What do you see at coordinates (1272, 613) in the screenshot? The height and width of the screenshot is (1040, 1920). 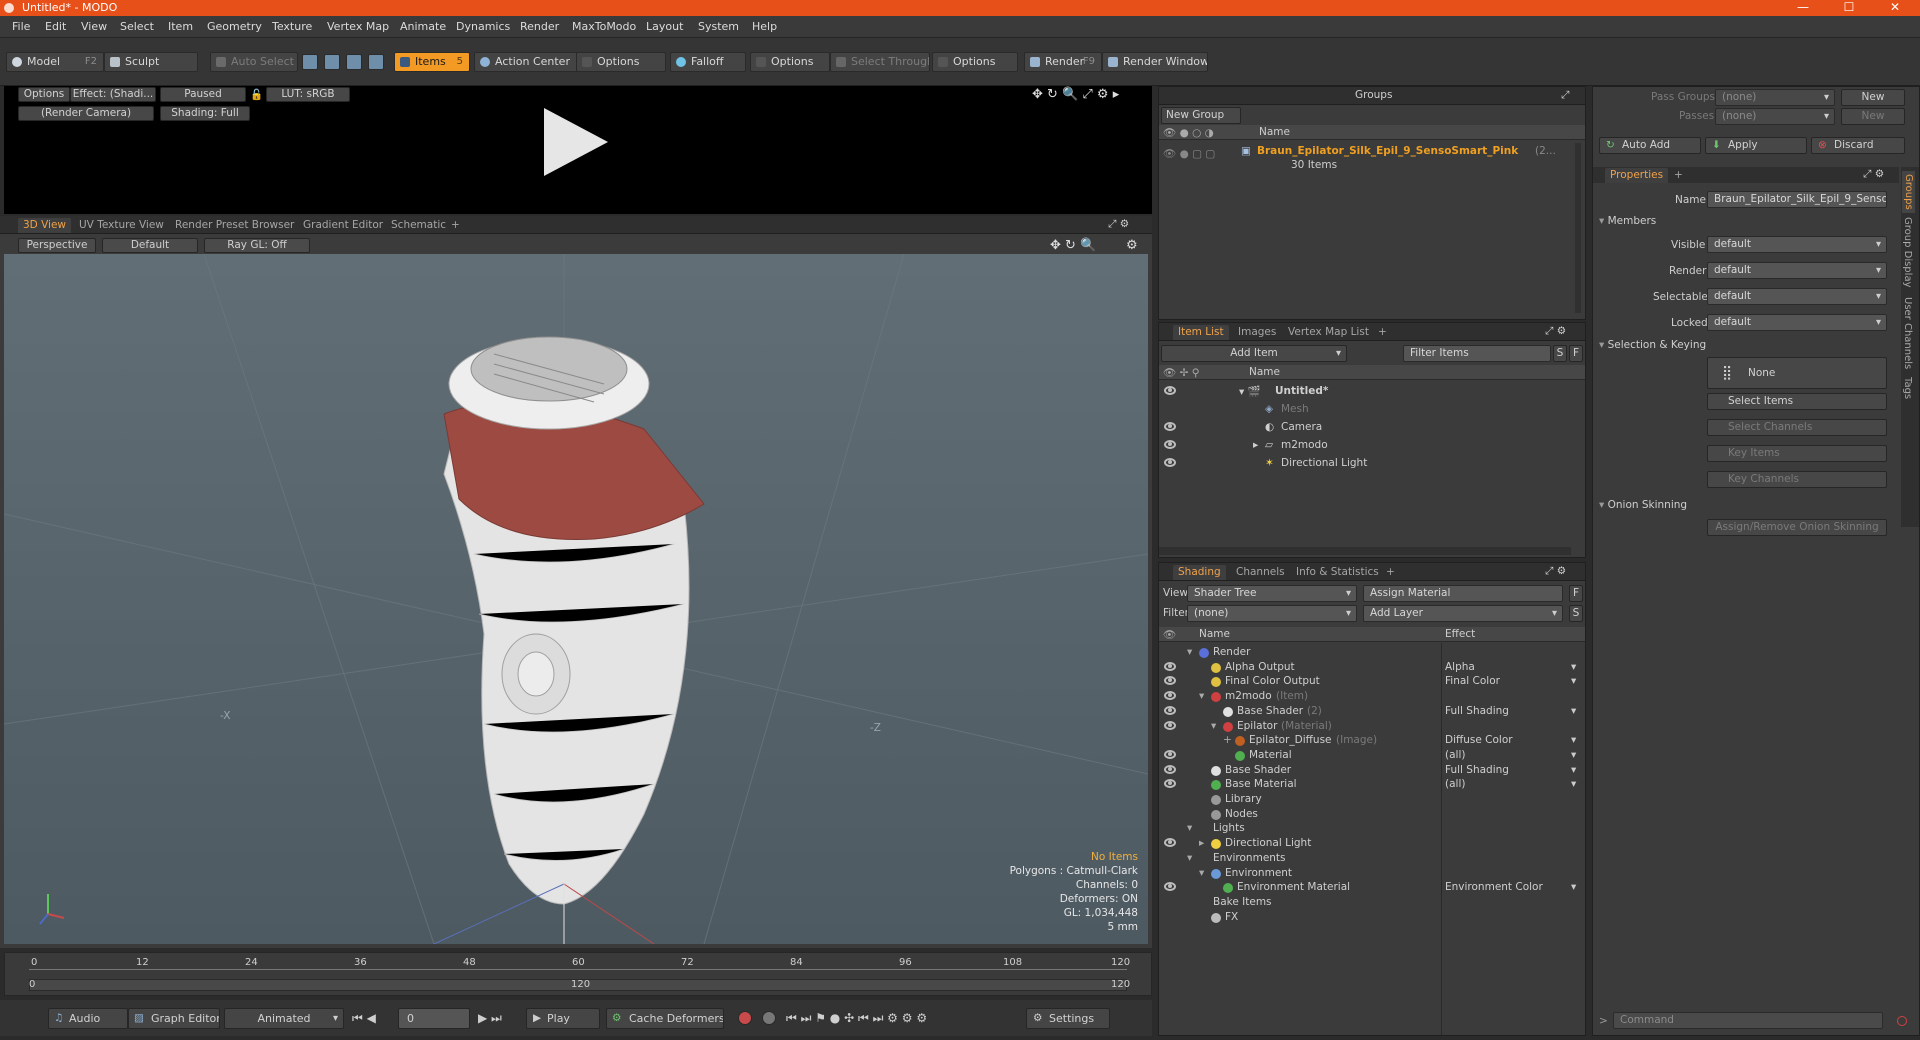 I see `filter-dropdown: (none)` at bounding box center [1272, 613].